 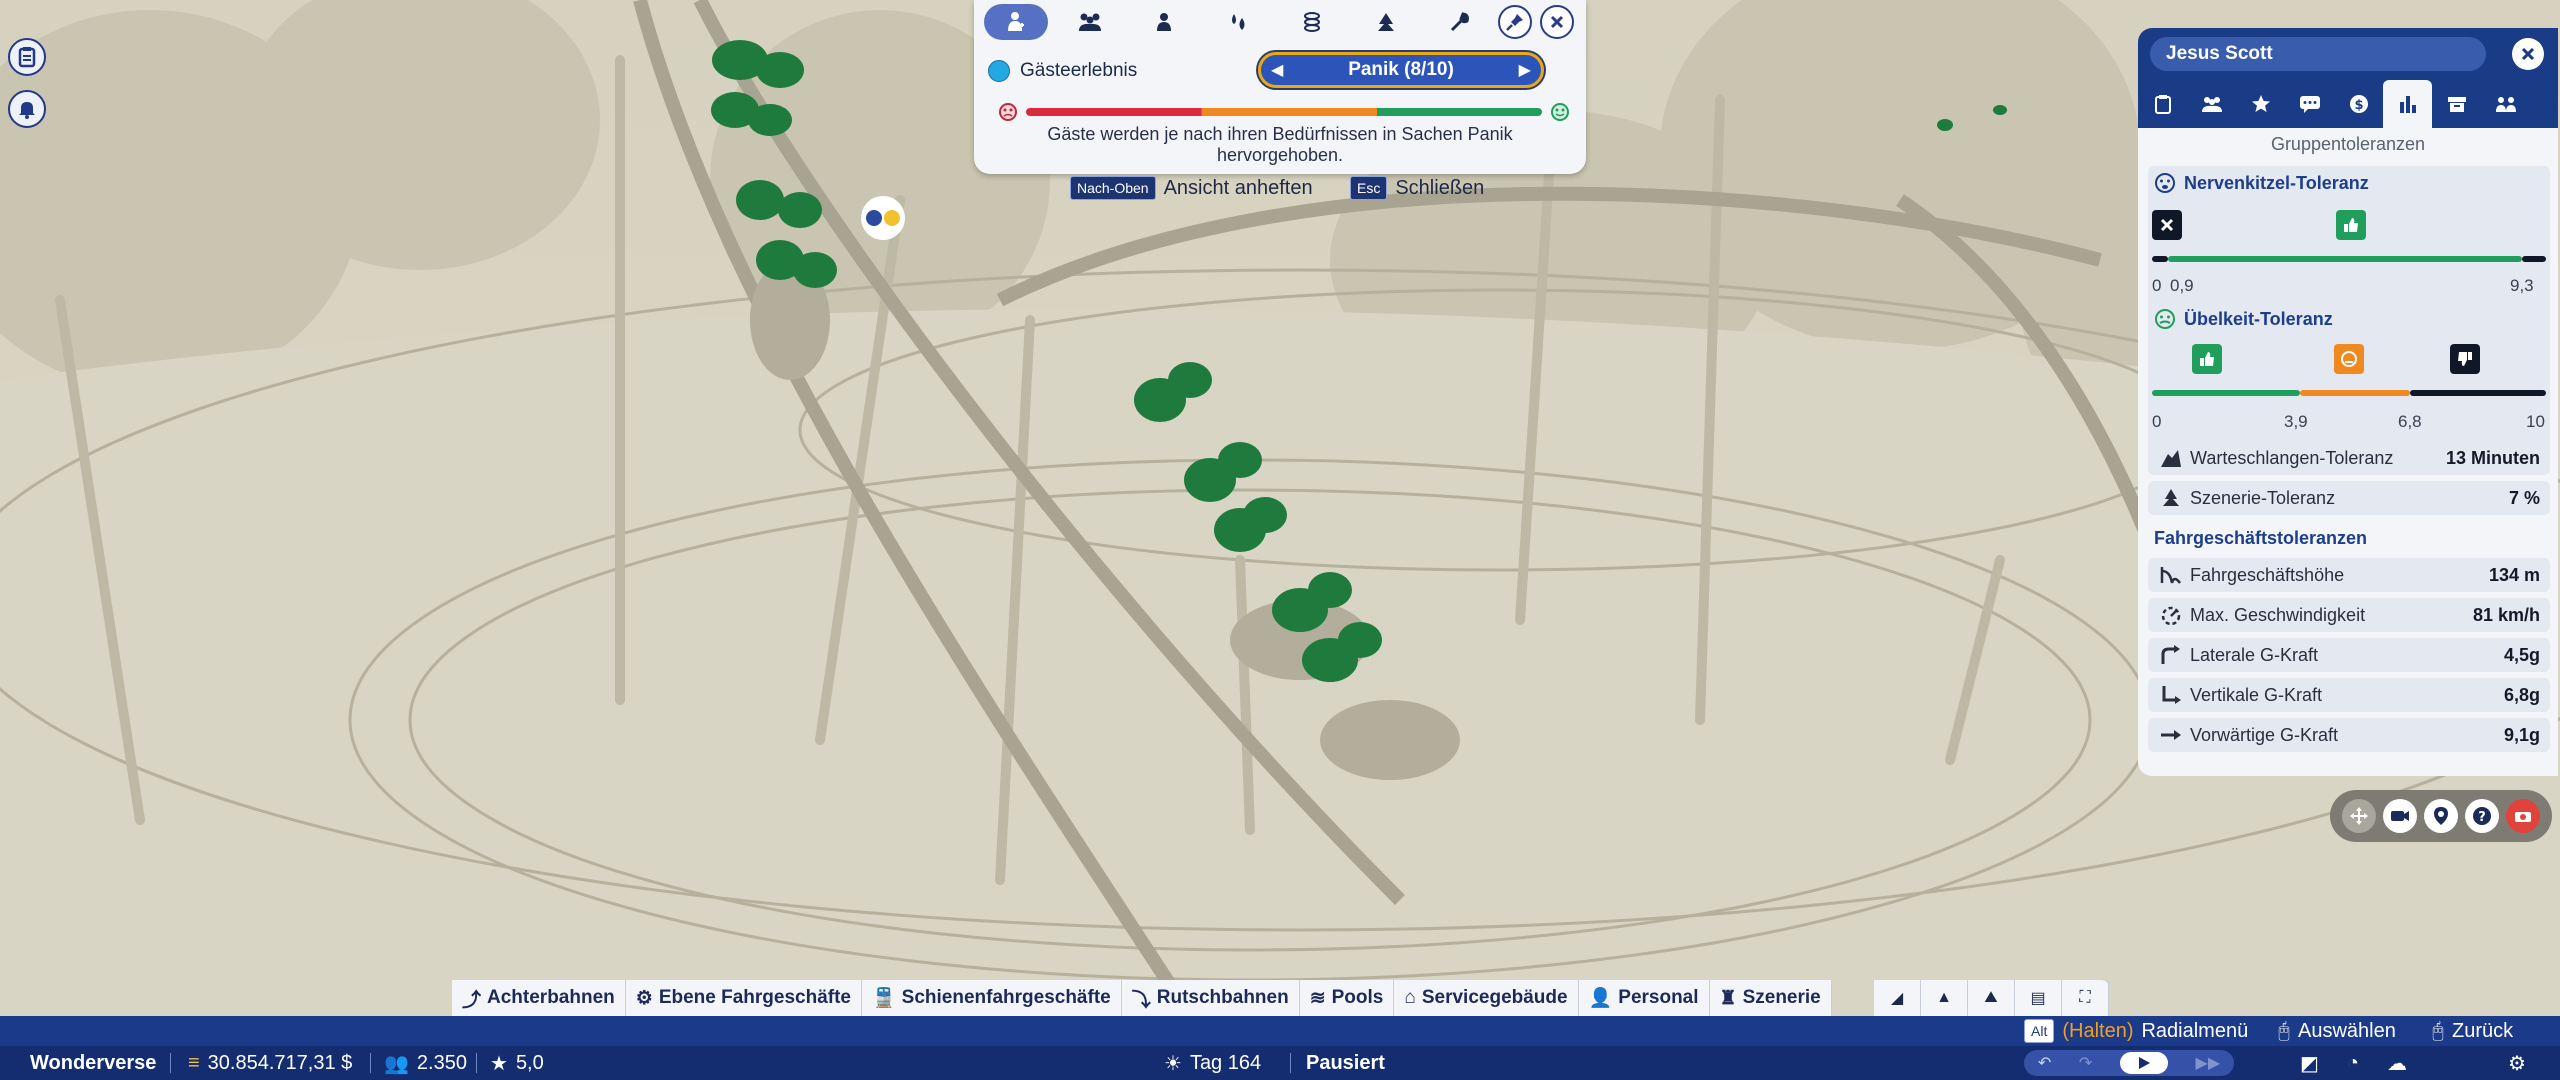 I want to click on nausea-scale-mid, so click(x=2355, y=393).